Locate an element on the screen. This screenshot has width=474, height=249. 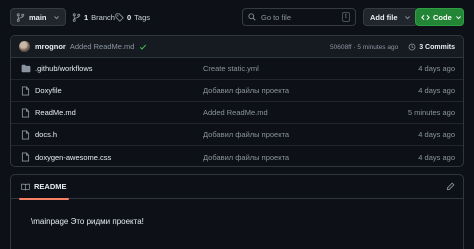
tags-link: 0 Tags is located at coordinates (132, 17).